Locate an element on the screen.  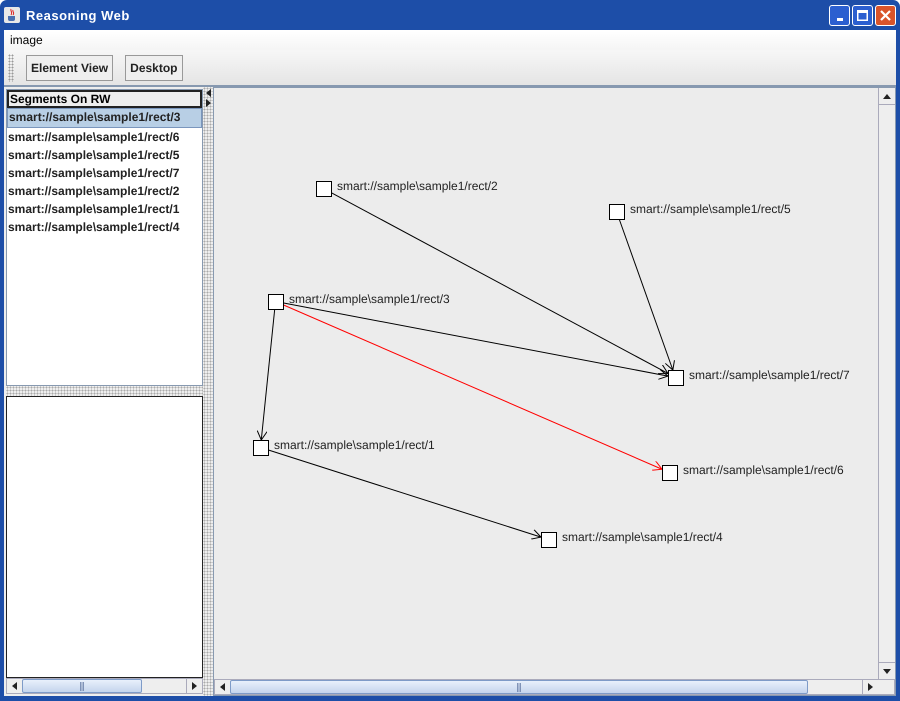
toolbar-button: Desktop is located at coordinates (153, 67).